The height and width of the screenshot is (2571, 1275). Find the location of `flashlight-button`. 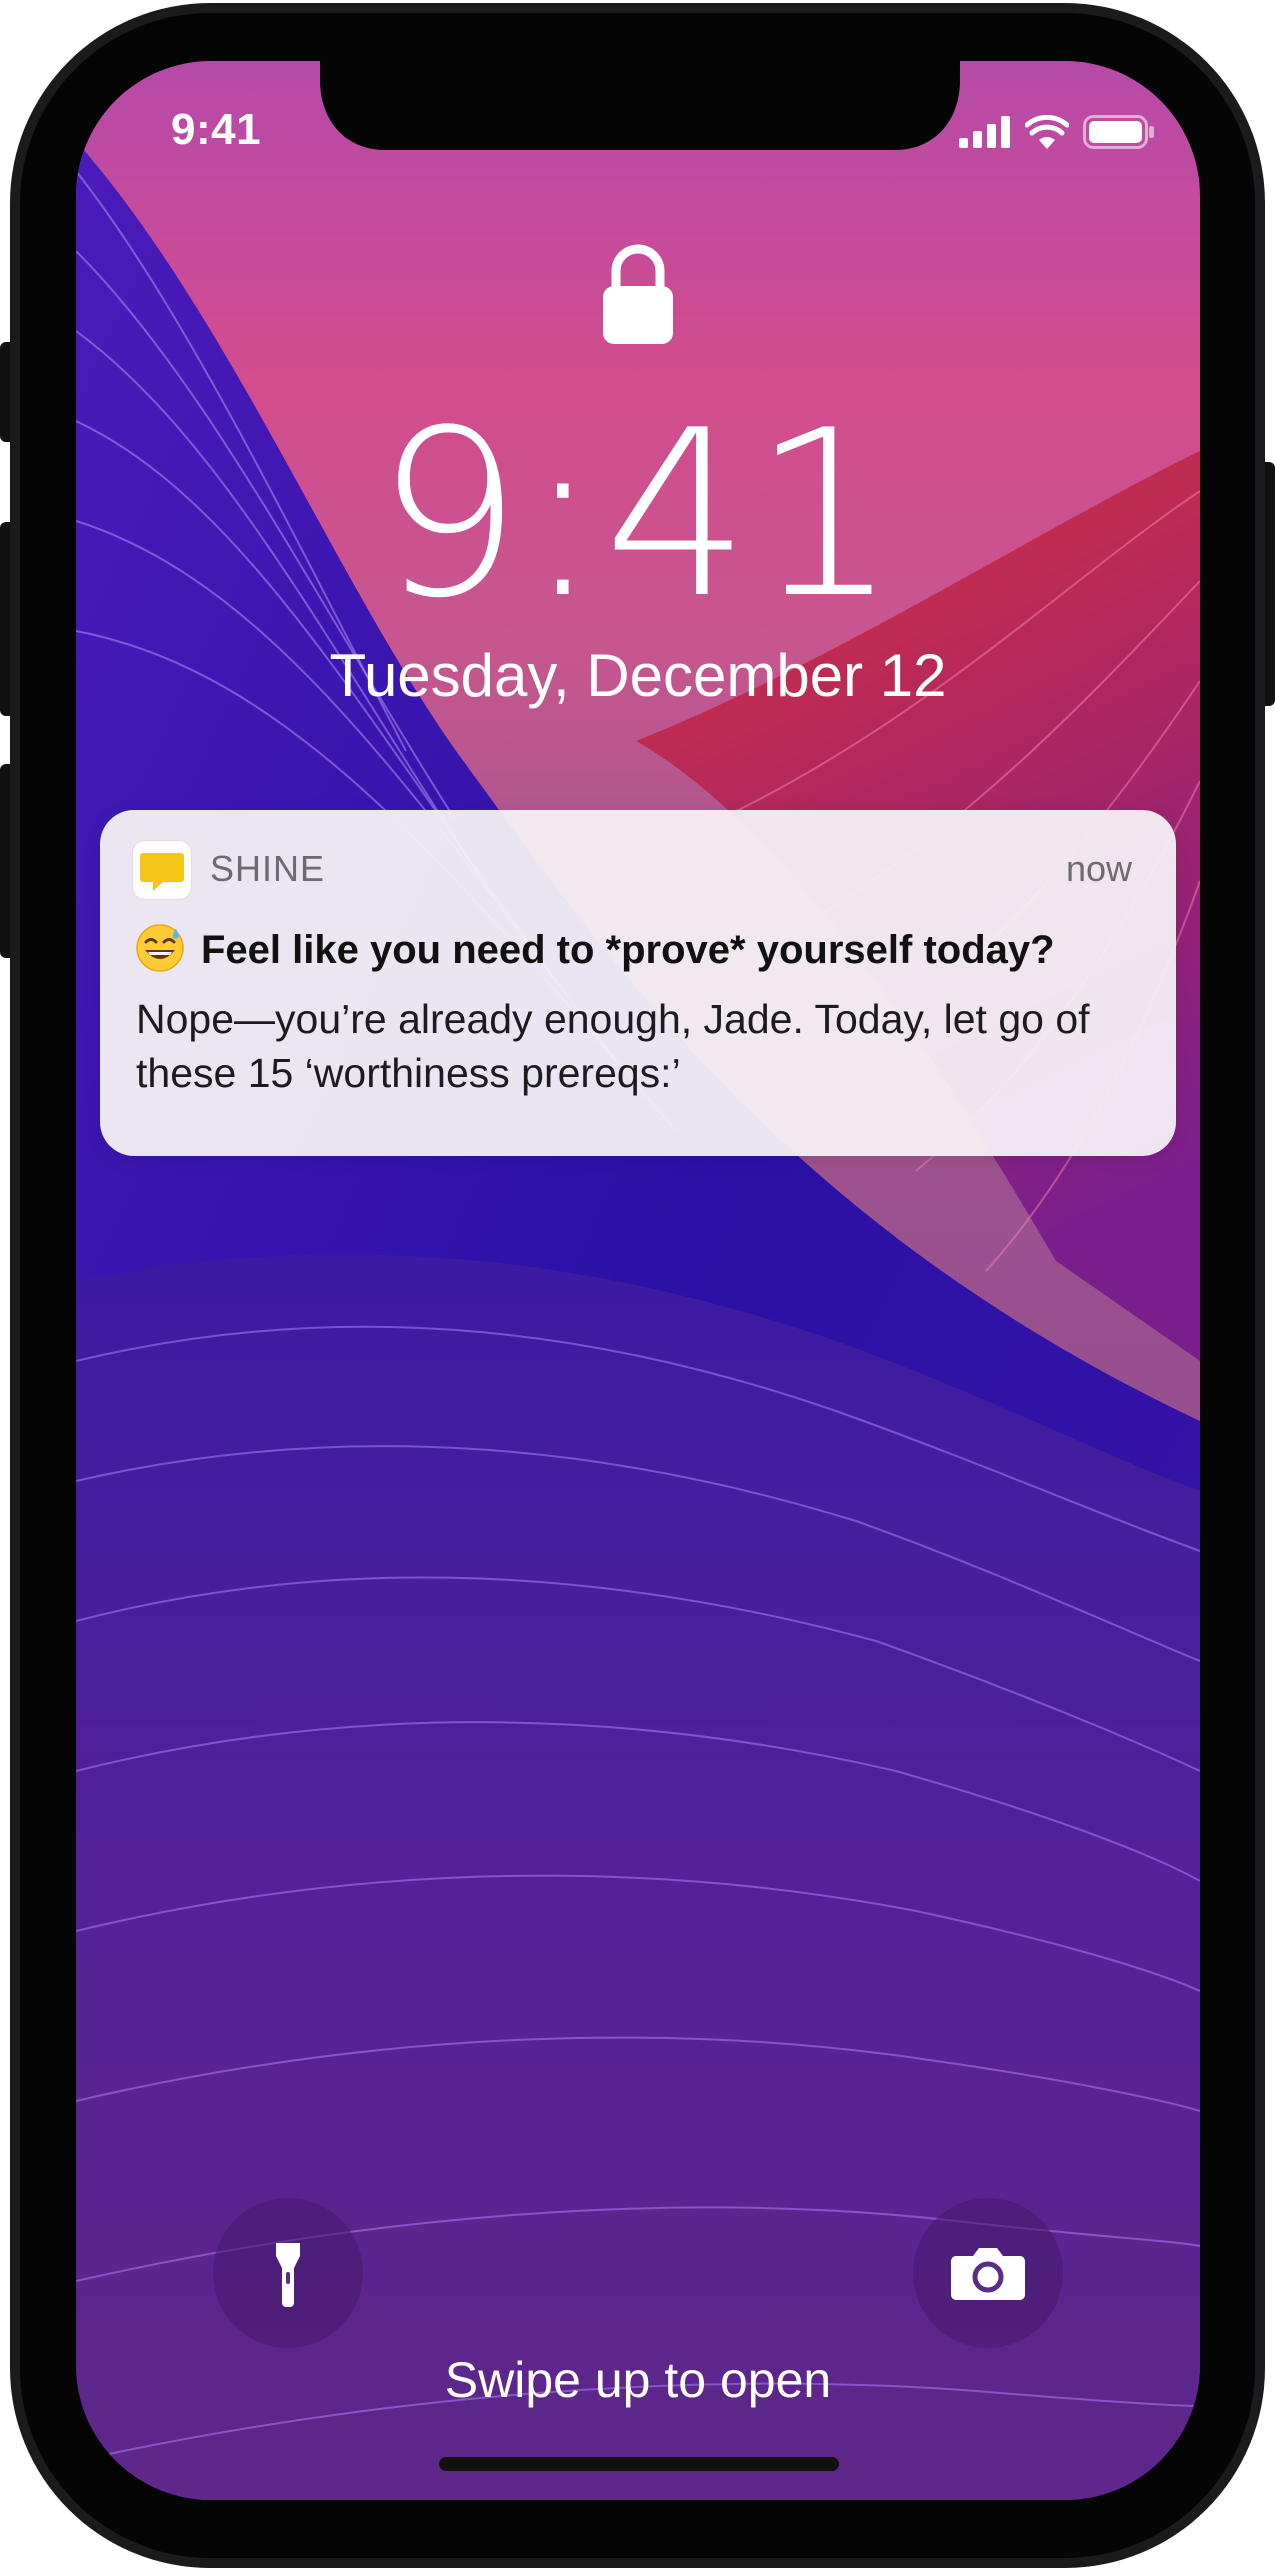

flashlight-button is located at coordinates (288, 2273).